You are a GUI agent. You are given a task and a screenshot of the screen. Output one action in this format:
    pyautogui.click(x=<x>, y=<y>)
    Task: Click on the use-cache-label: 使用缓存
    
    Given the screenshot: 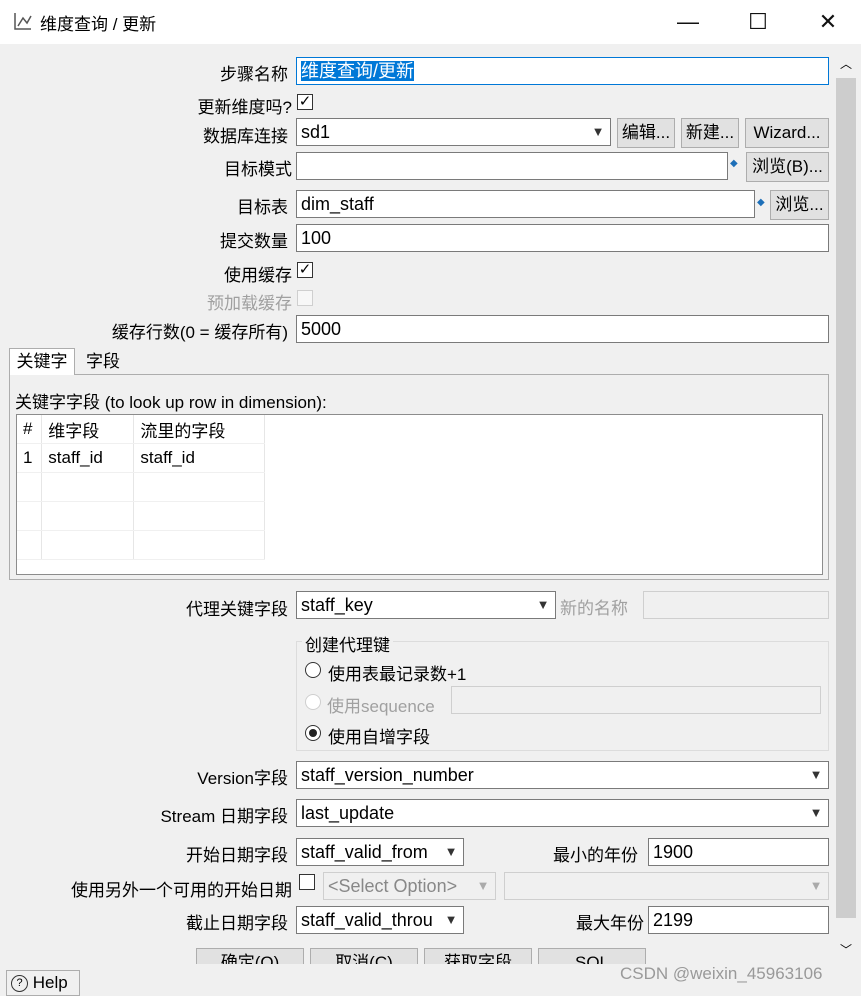 What is the action you would take?
    pyautogui.click(x=258, y=275)
    